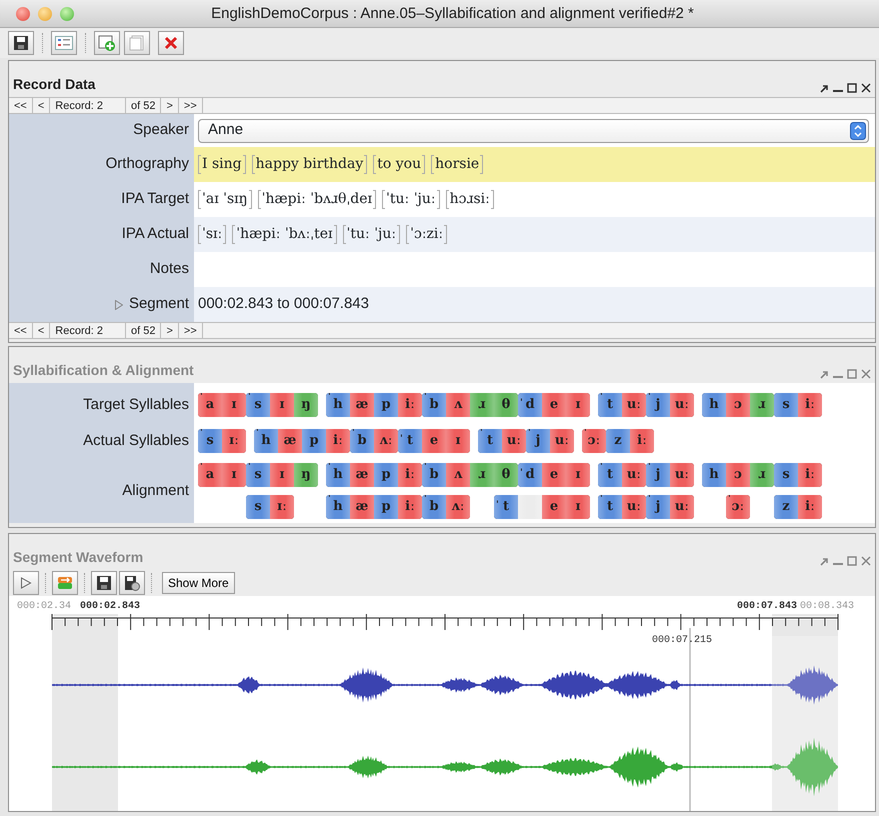  I want to click on play-icon, so click(26, 583).